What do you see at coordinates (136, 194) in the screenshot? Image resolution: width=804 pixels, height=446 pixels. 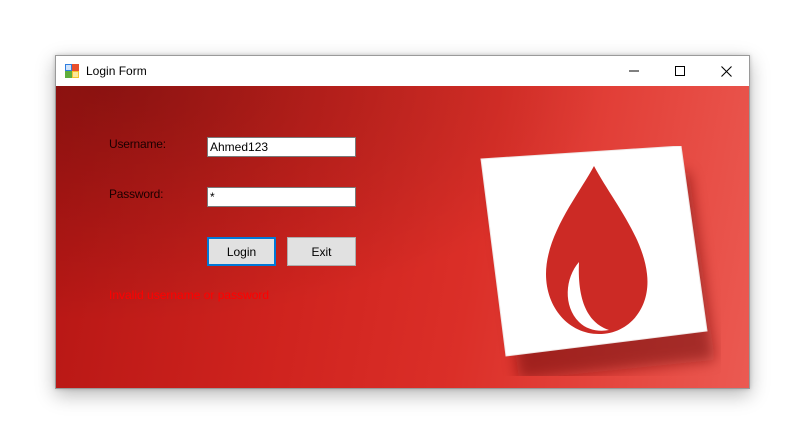 I see `password-label: Password:` at bounding box center [136, 194].